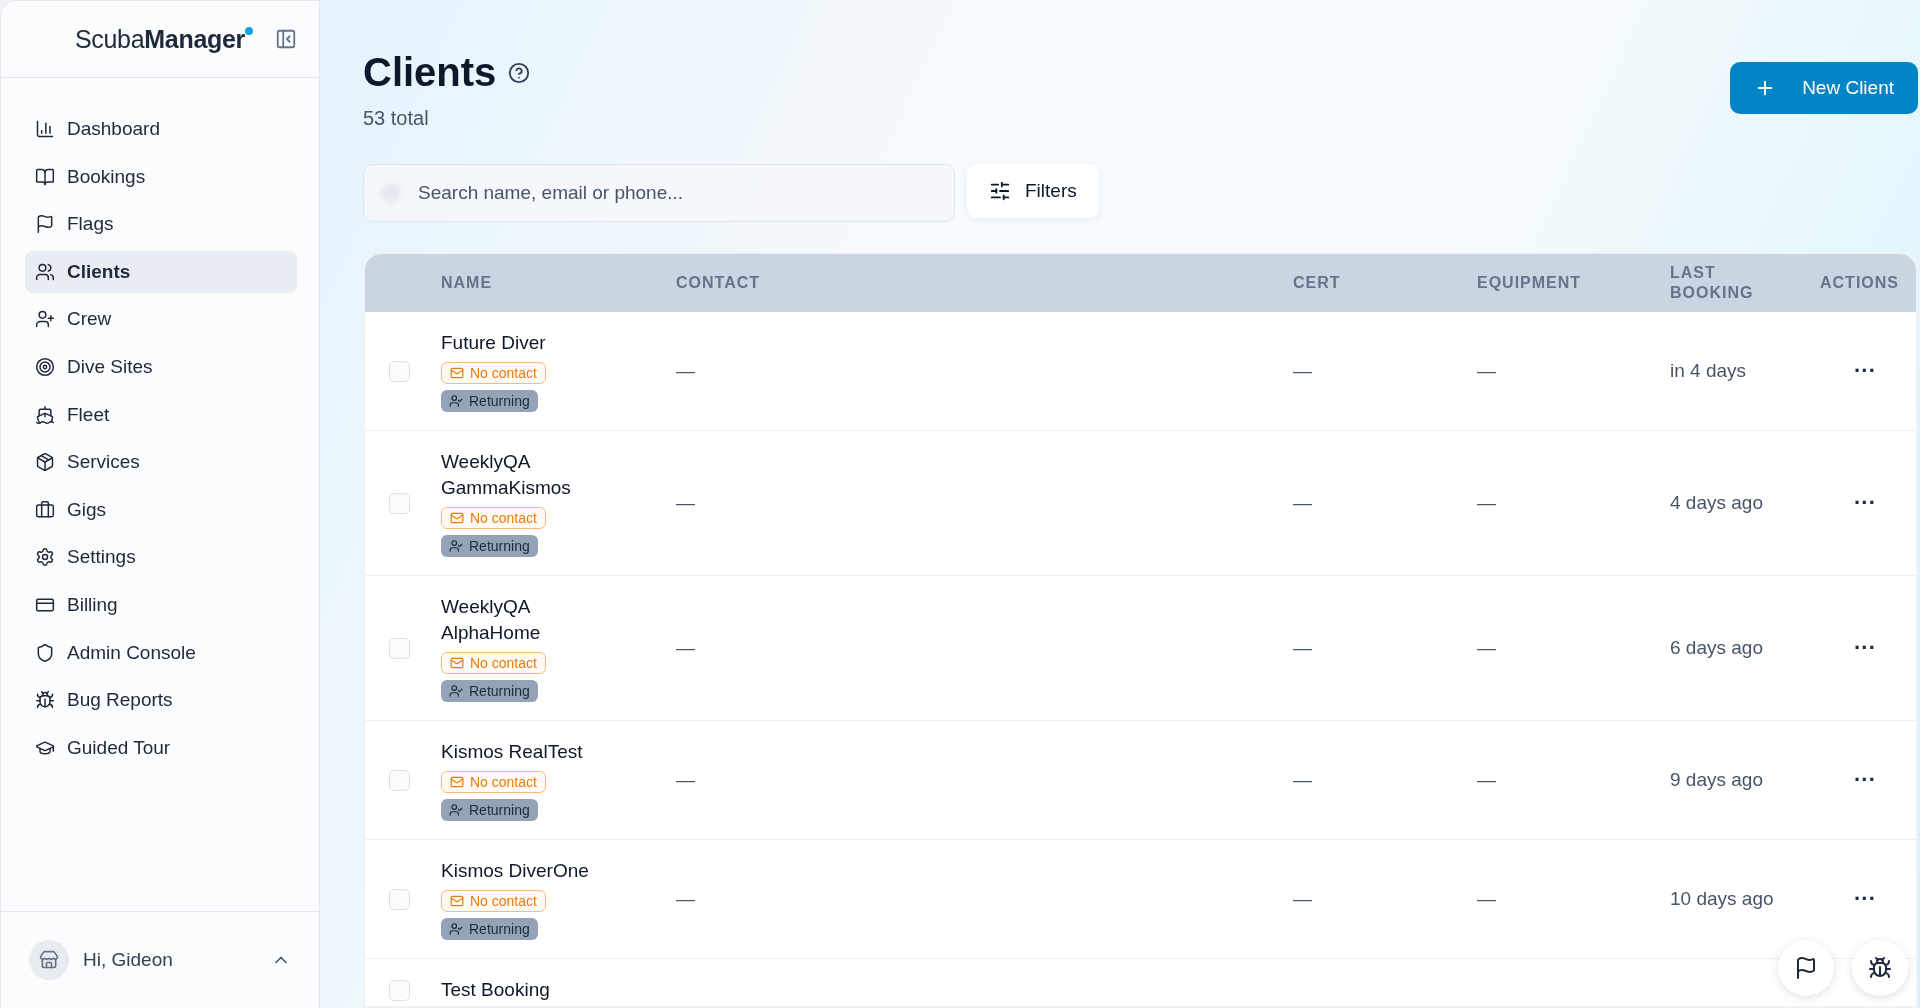  Describe the element at coordinates (161, 366) in the screenshot. I see `sidebar-item: Dive Sites` at that location.